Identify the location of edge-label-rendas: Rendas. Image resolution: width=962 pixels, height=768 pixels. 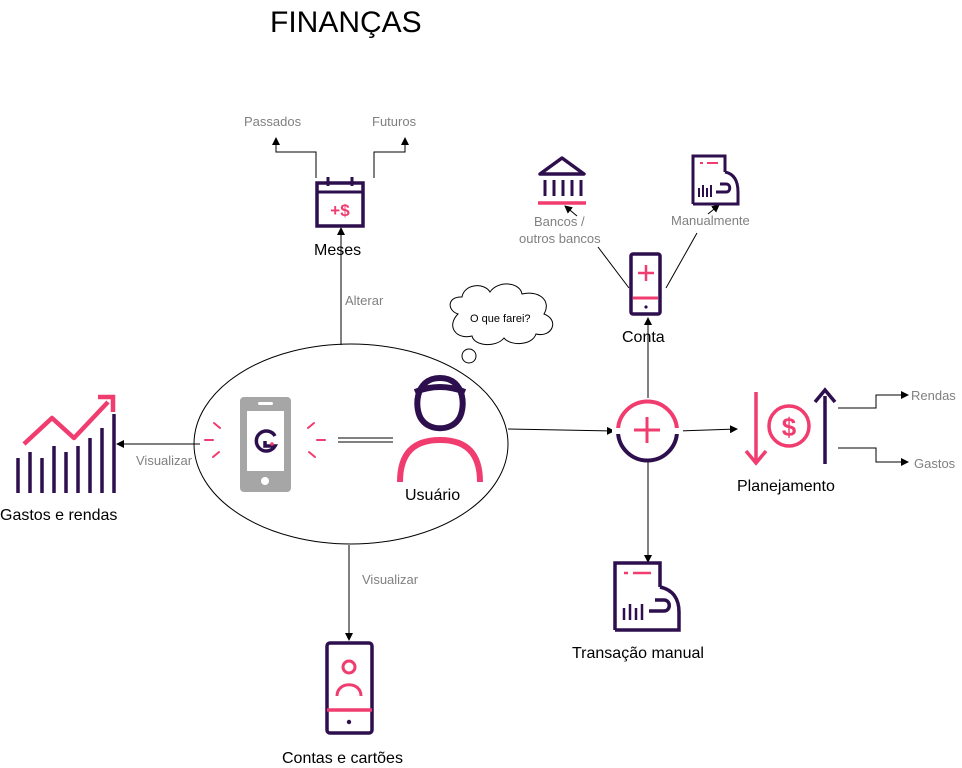
(933, 395).